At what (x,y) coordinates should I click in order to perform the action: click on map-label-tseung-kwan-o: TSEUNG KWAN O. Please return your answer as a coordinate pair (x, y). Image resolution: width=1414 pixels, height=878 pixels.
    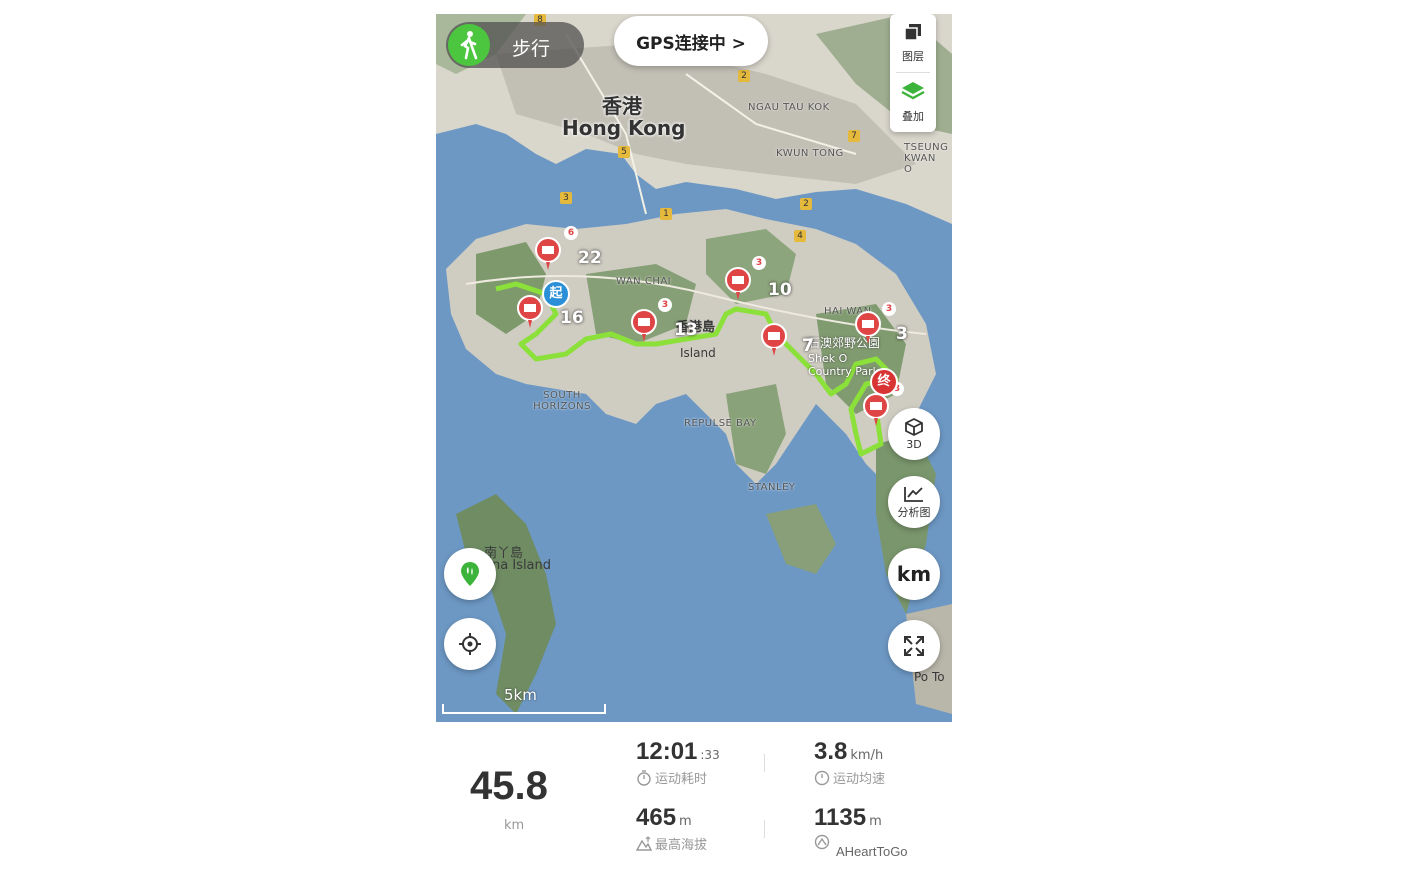
    Looking at the image, I should click on (926, 158).